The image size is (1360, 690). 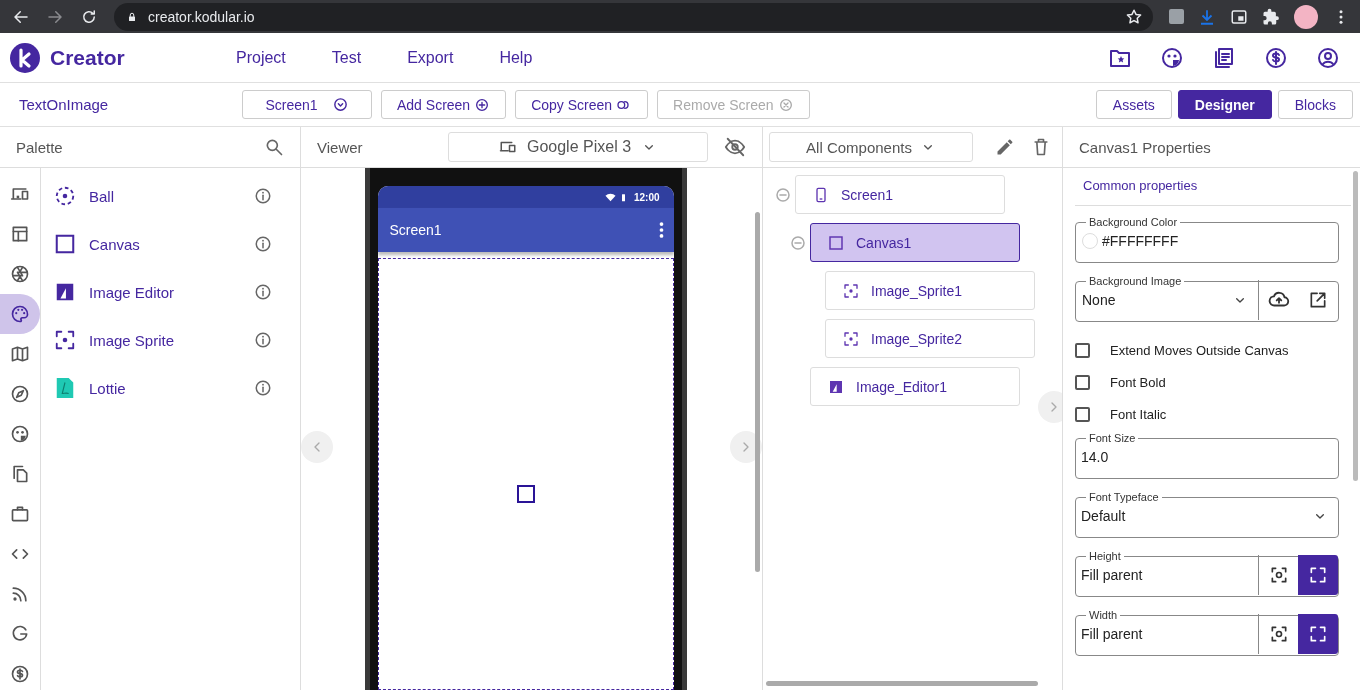 What do you see at coordinates (1207, 455) in the screenshot?
I see `number-field: Font Size 14.0` at bounding box center [1207, 455].